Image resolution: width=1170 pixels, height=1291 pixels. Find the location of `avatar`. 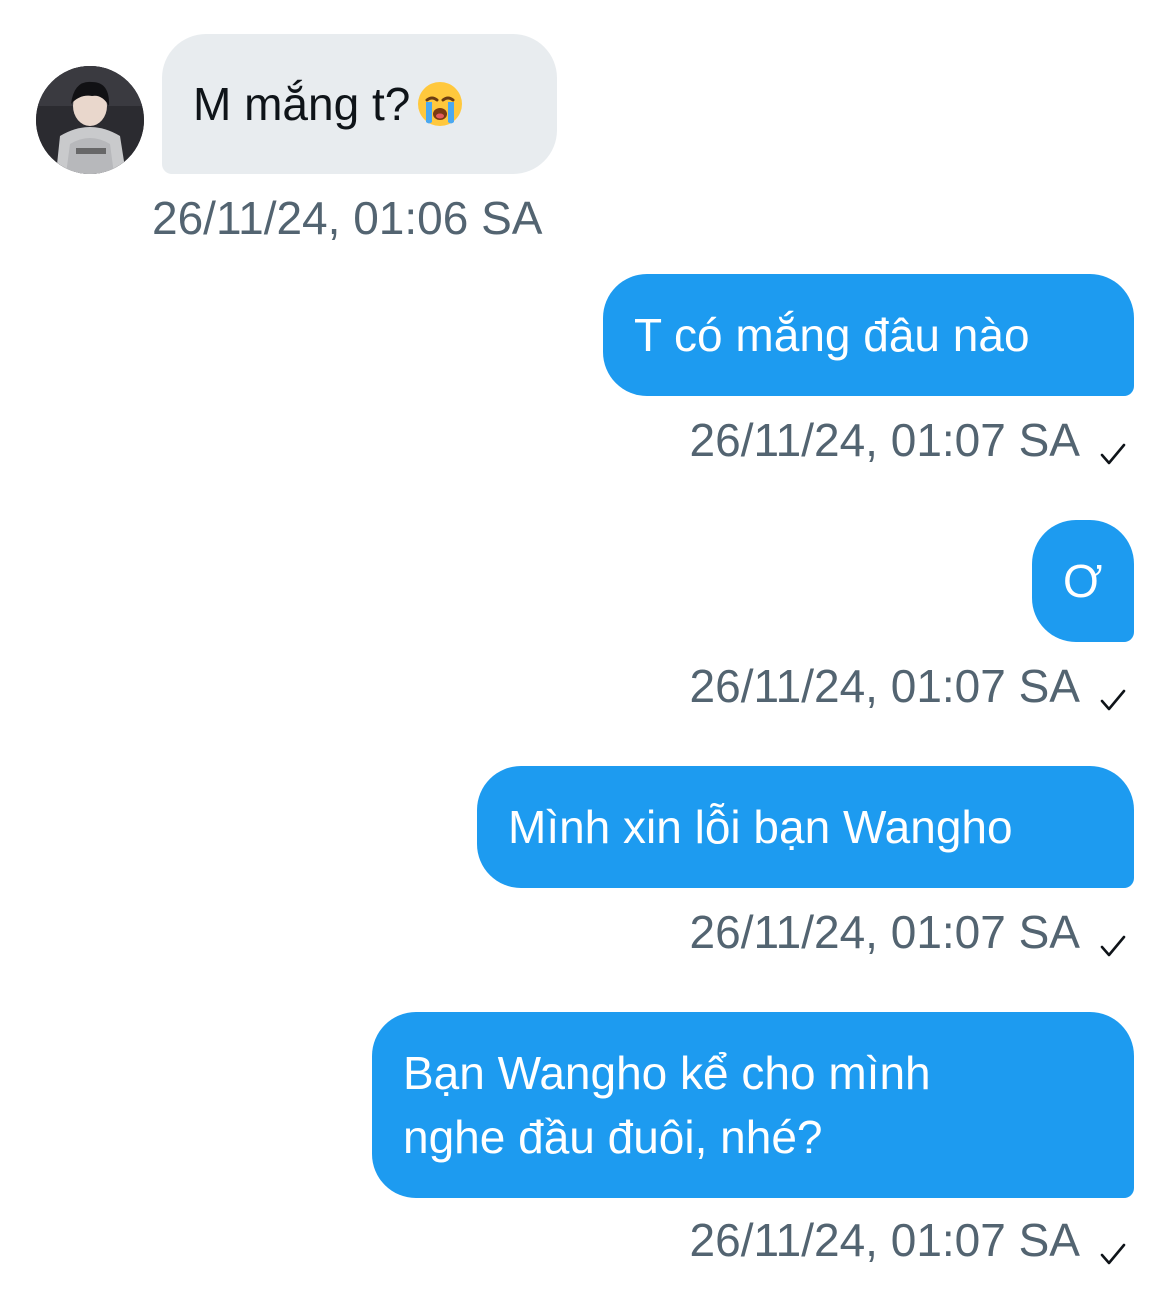

avatar is located at coordinates (90, 120).